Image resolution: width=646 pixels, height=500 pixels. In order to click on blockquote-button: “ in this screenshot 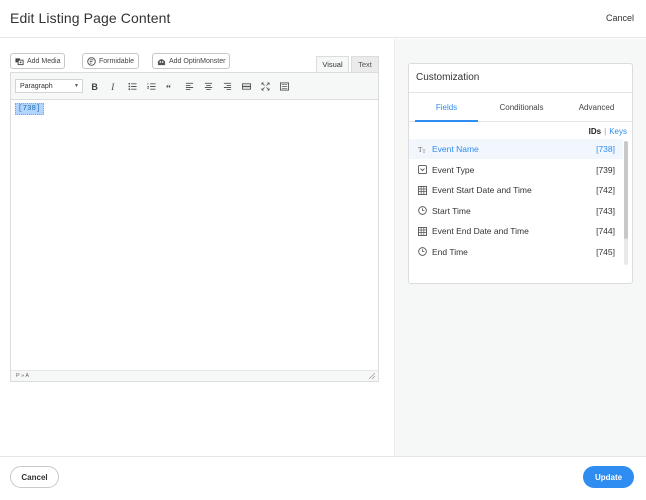, I will do `click(170, 86)`.